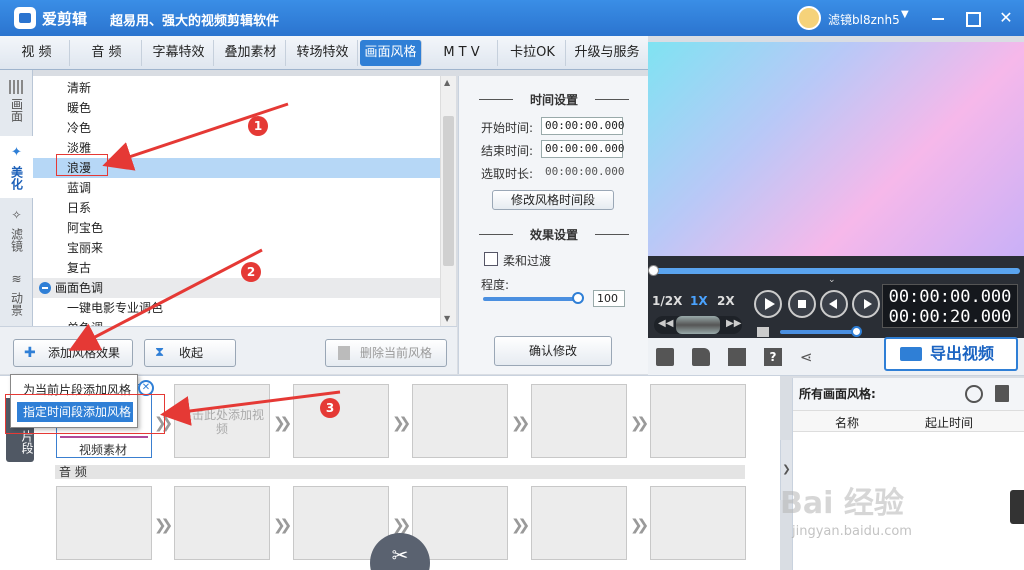 Image resolution: width=1024 pixels, height=570 pixels. What do you see at coordinates (251, 53) in the screenshot?
I see `tab-overlay: 叠加素材` at bounding box center [251, 53].